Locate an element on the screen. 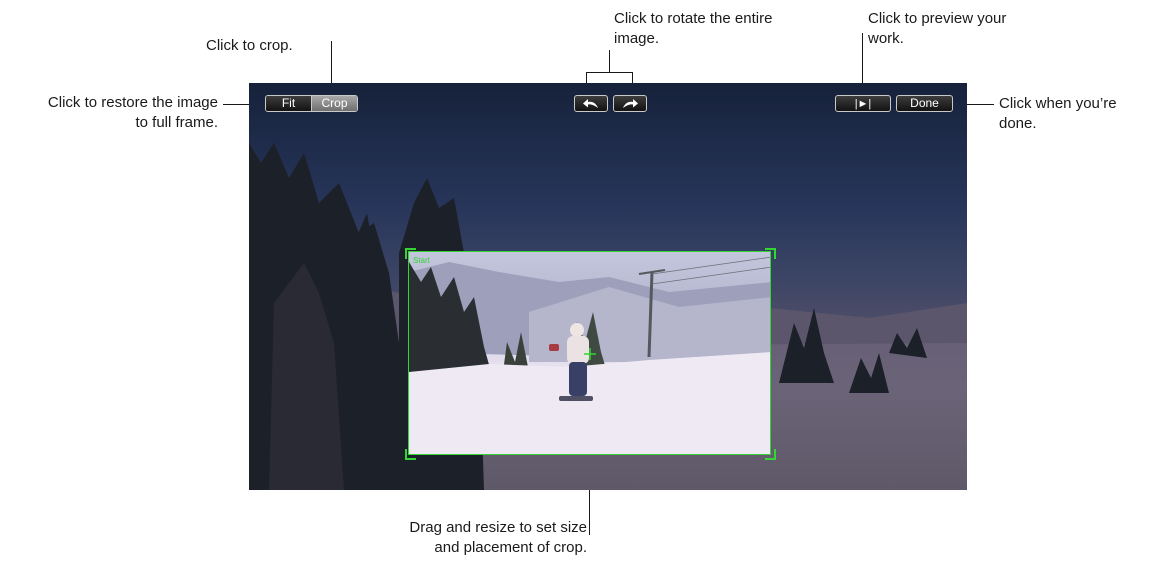 The image size is (1149, 564). callout-done-line2: done. is located at coordinates (1018, 123).